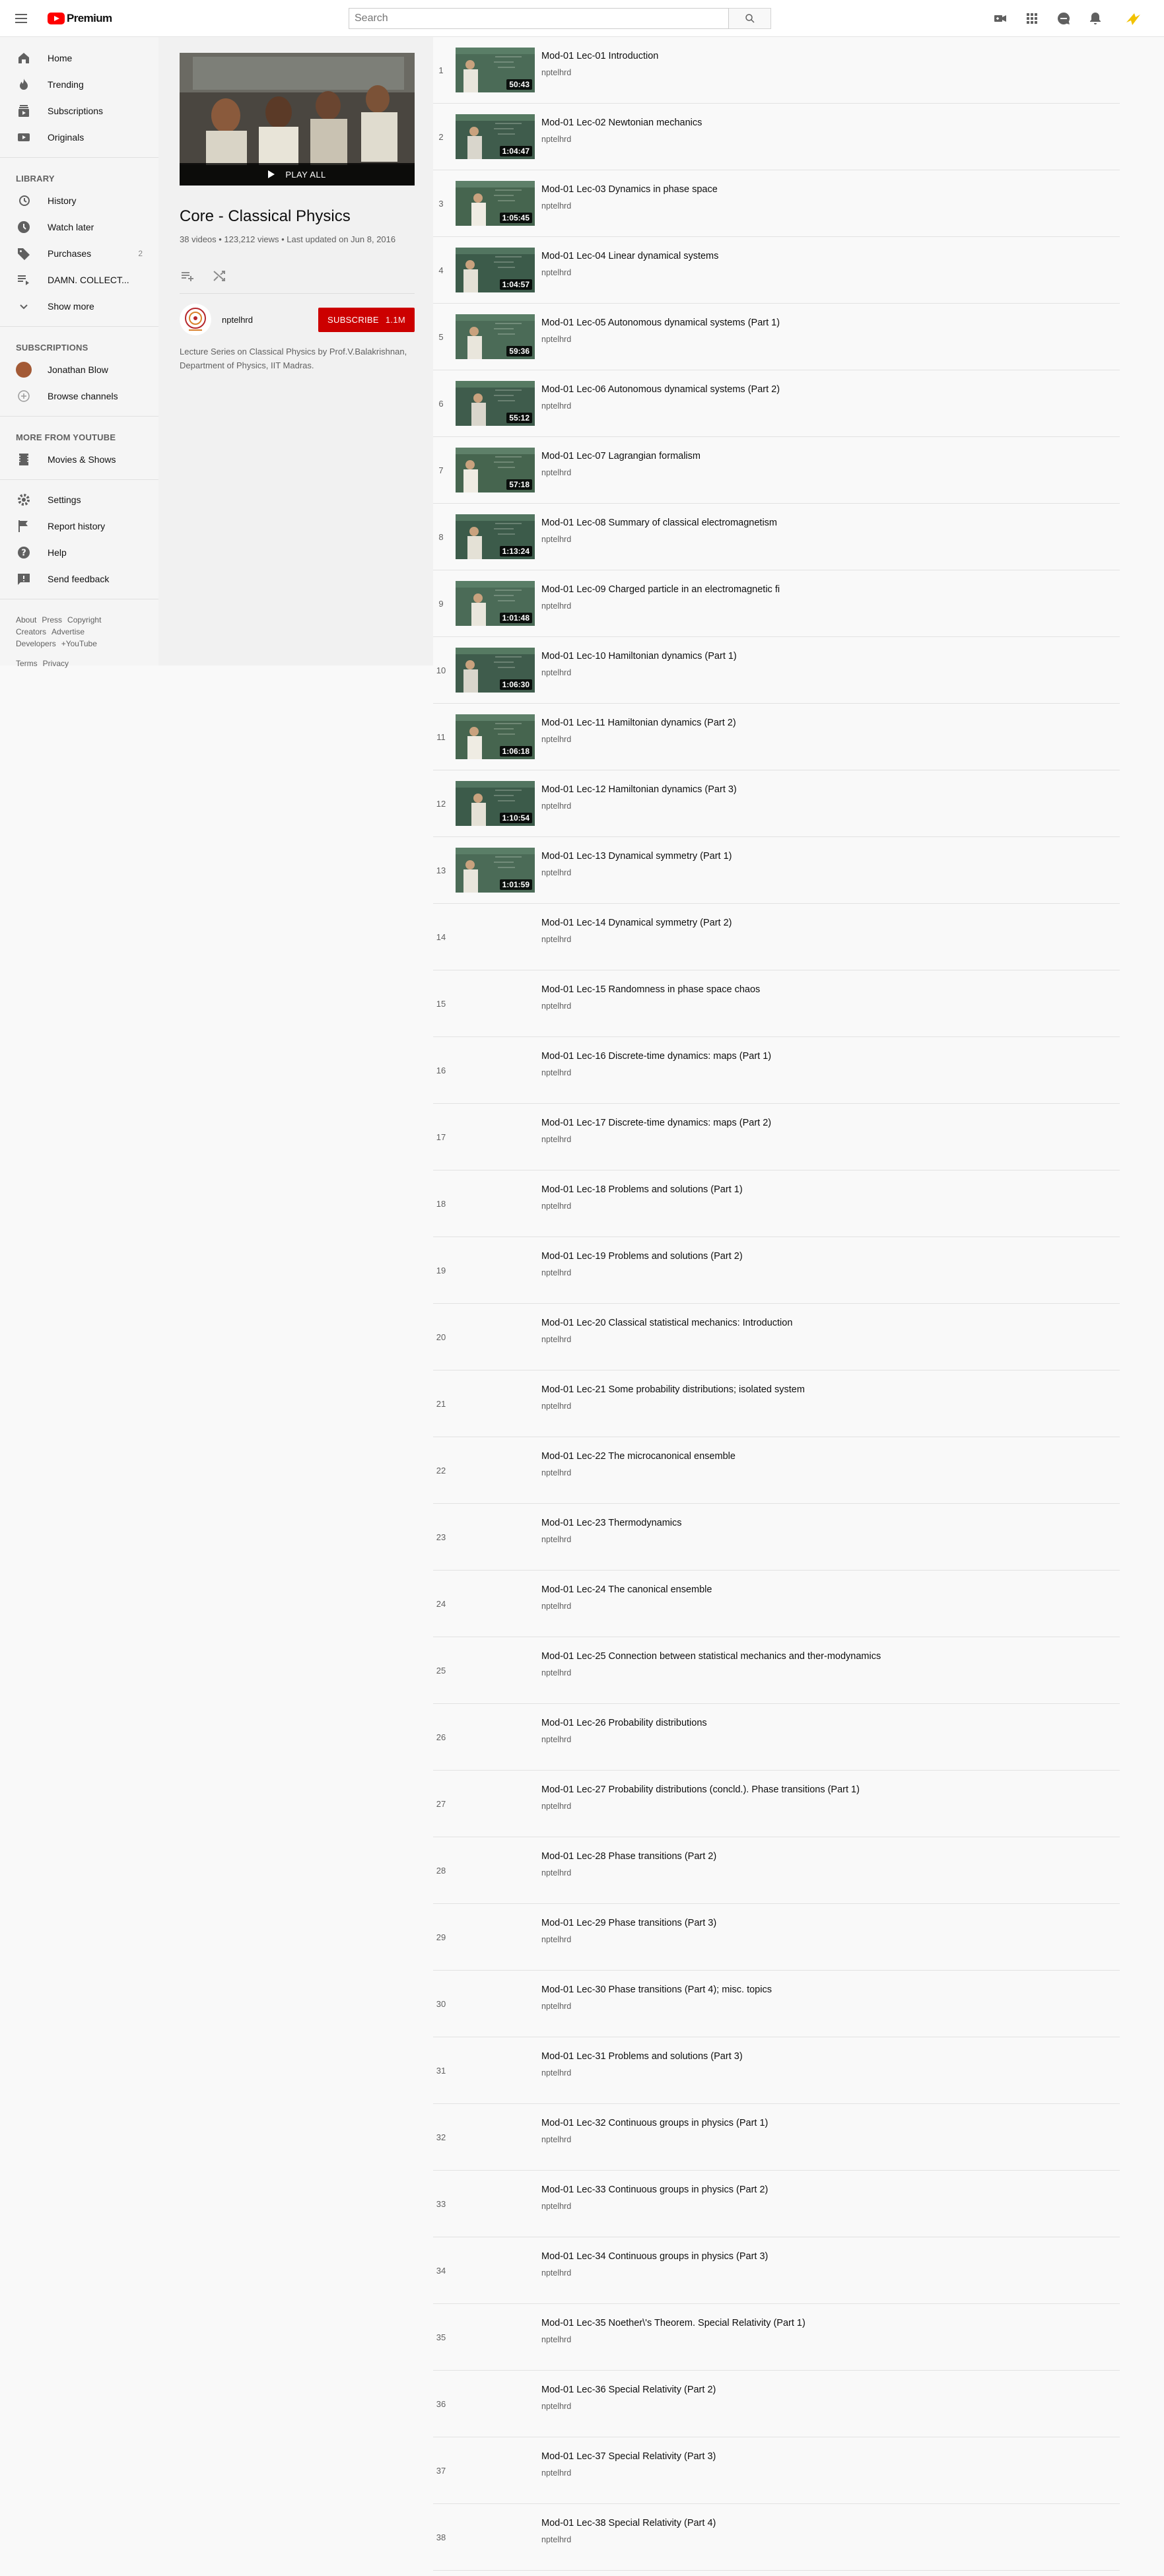  I want to click on video-thumbnail: 1:13:24, so click(495, 536).